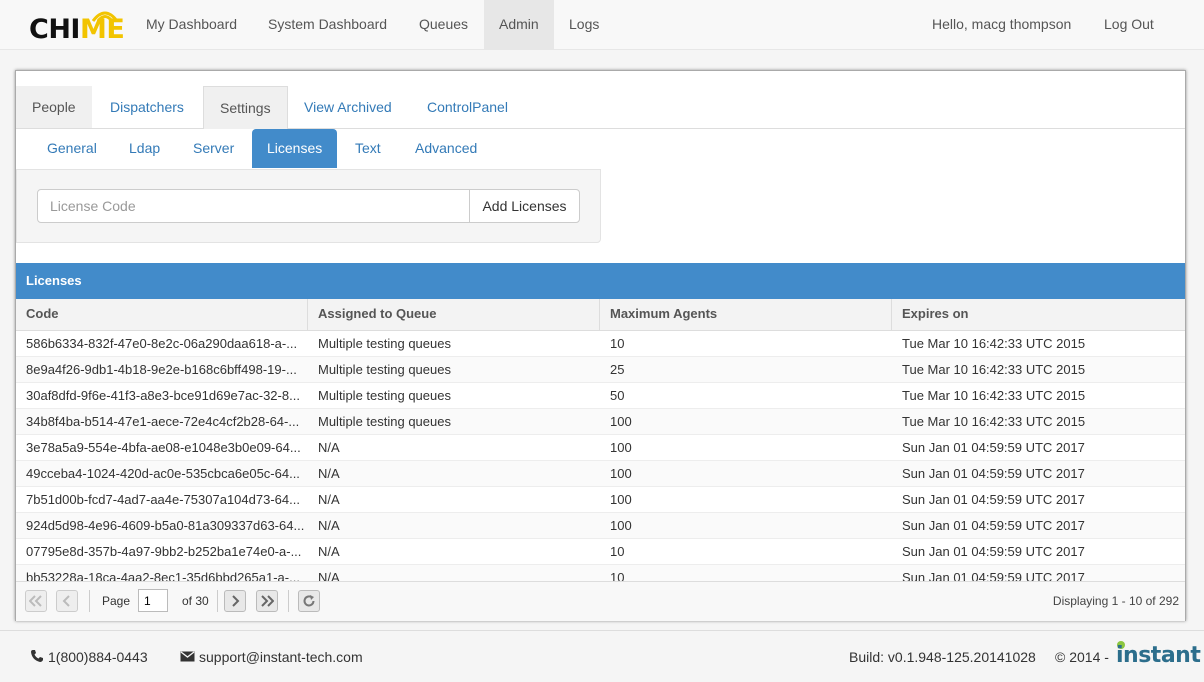 The width and height of the screenshot is (1204, 682). What do you see at coordinates (1082, 657) in the screenshot?
I see `copyright-text: © 2014 -` at bounding box center [1082, 657].